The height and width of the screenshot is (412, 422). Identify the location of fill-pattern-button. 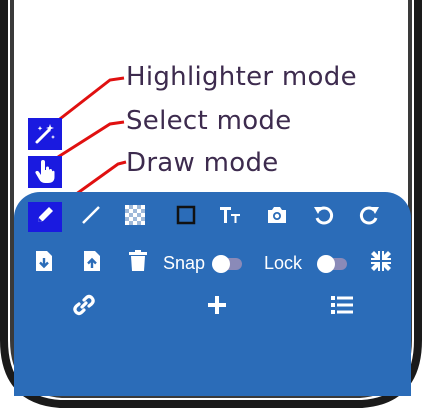
(135, 217).